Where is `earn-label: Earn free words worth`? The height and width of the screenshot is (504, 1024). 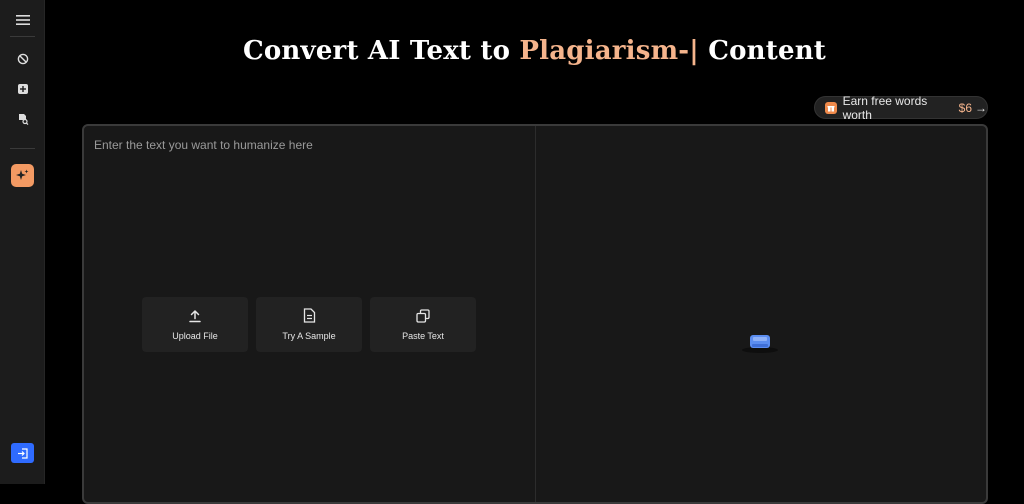 earn-label: Earn free words worth is located at coordinates (885, 107).